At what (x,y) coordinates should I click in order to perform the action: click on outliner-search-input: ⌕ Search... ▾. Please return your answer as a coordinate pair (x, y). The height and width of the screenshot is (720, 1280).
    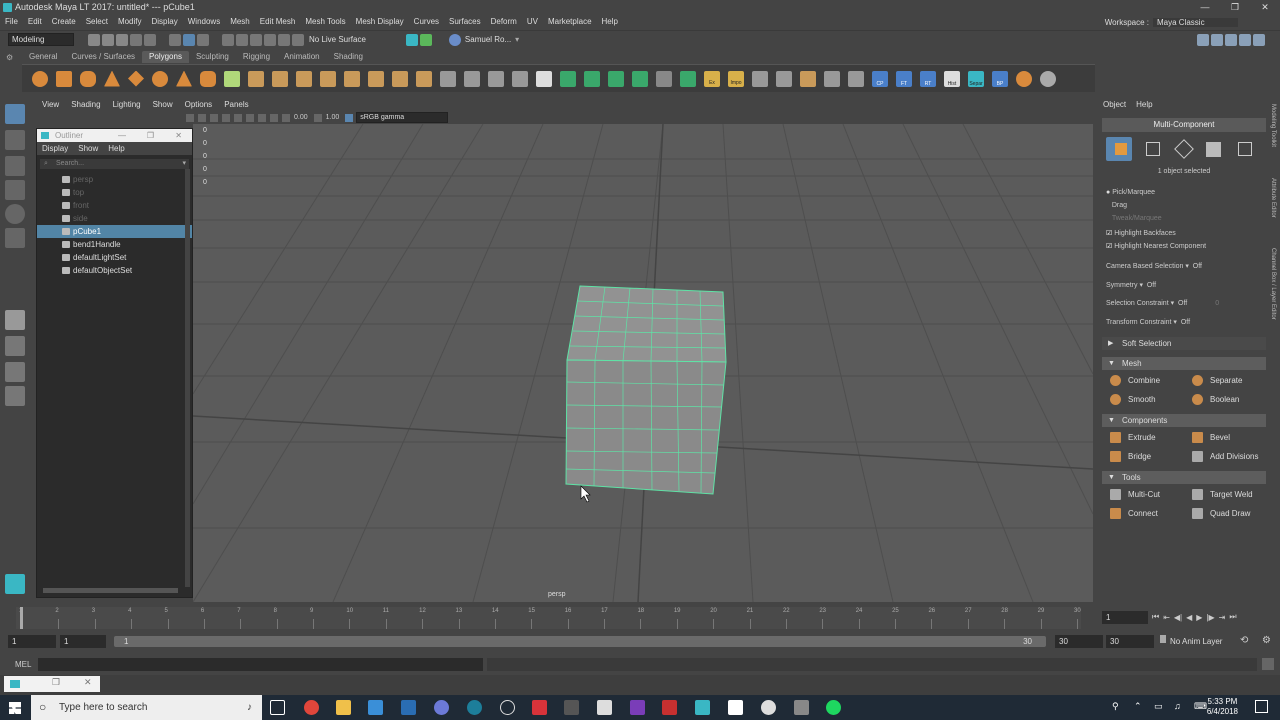
    Looking at the image, I should click on (114, 164).